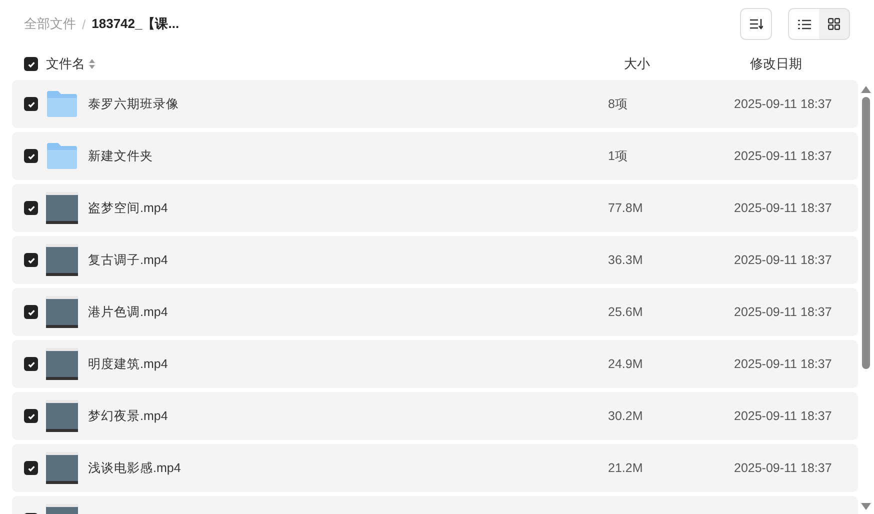  I want to click on file-row: 明度建筑.mp4 24.9M 2025-09-11 18:37, so click(435, 364).